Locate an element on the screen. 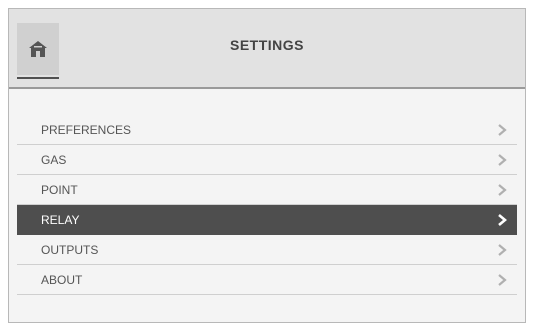 This screenshot has height=331, width=534. menu-item-label: GAS is located at coordinates (54, 159).